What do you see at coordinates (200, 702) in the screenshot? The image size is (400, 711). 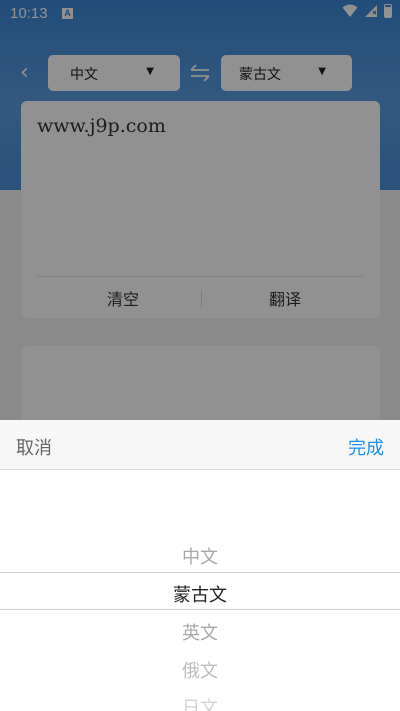 I see `picker-option: 日文` at bounding box center [200, 702].